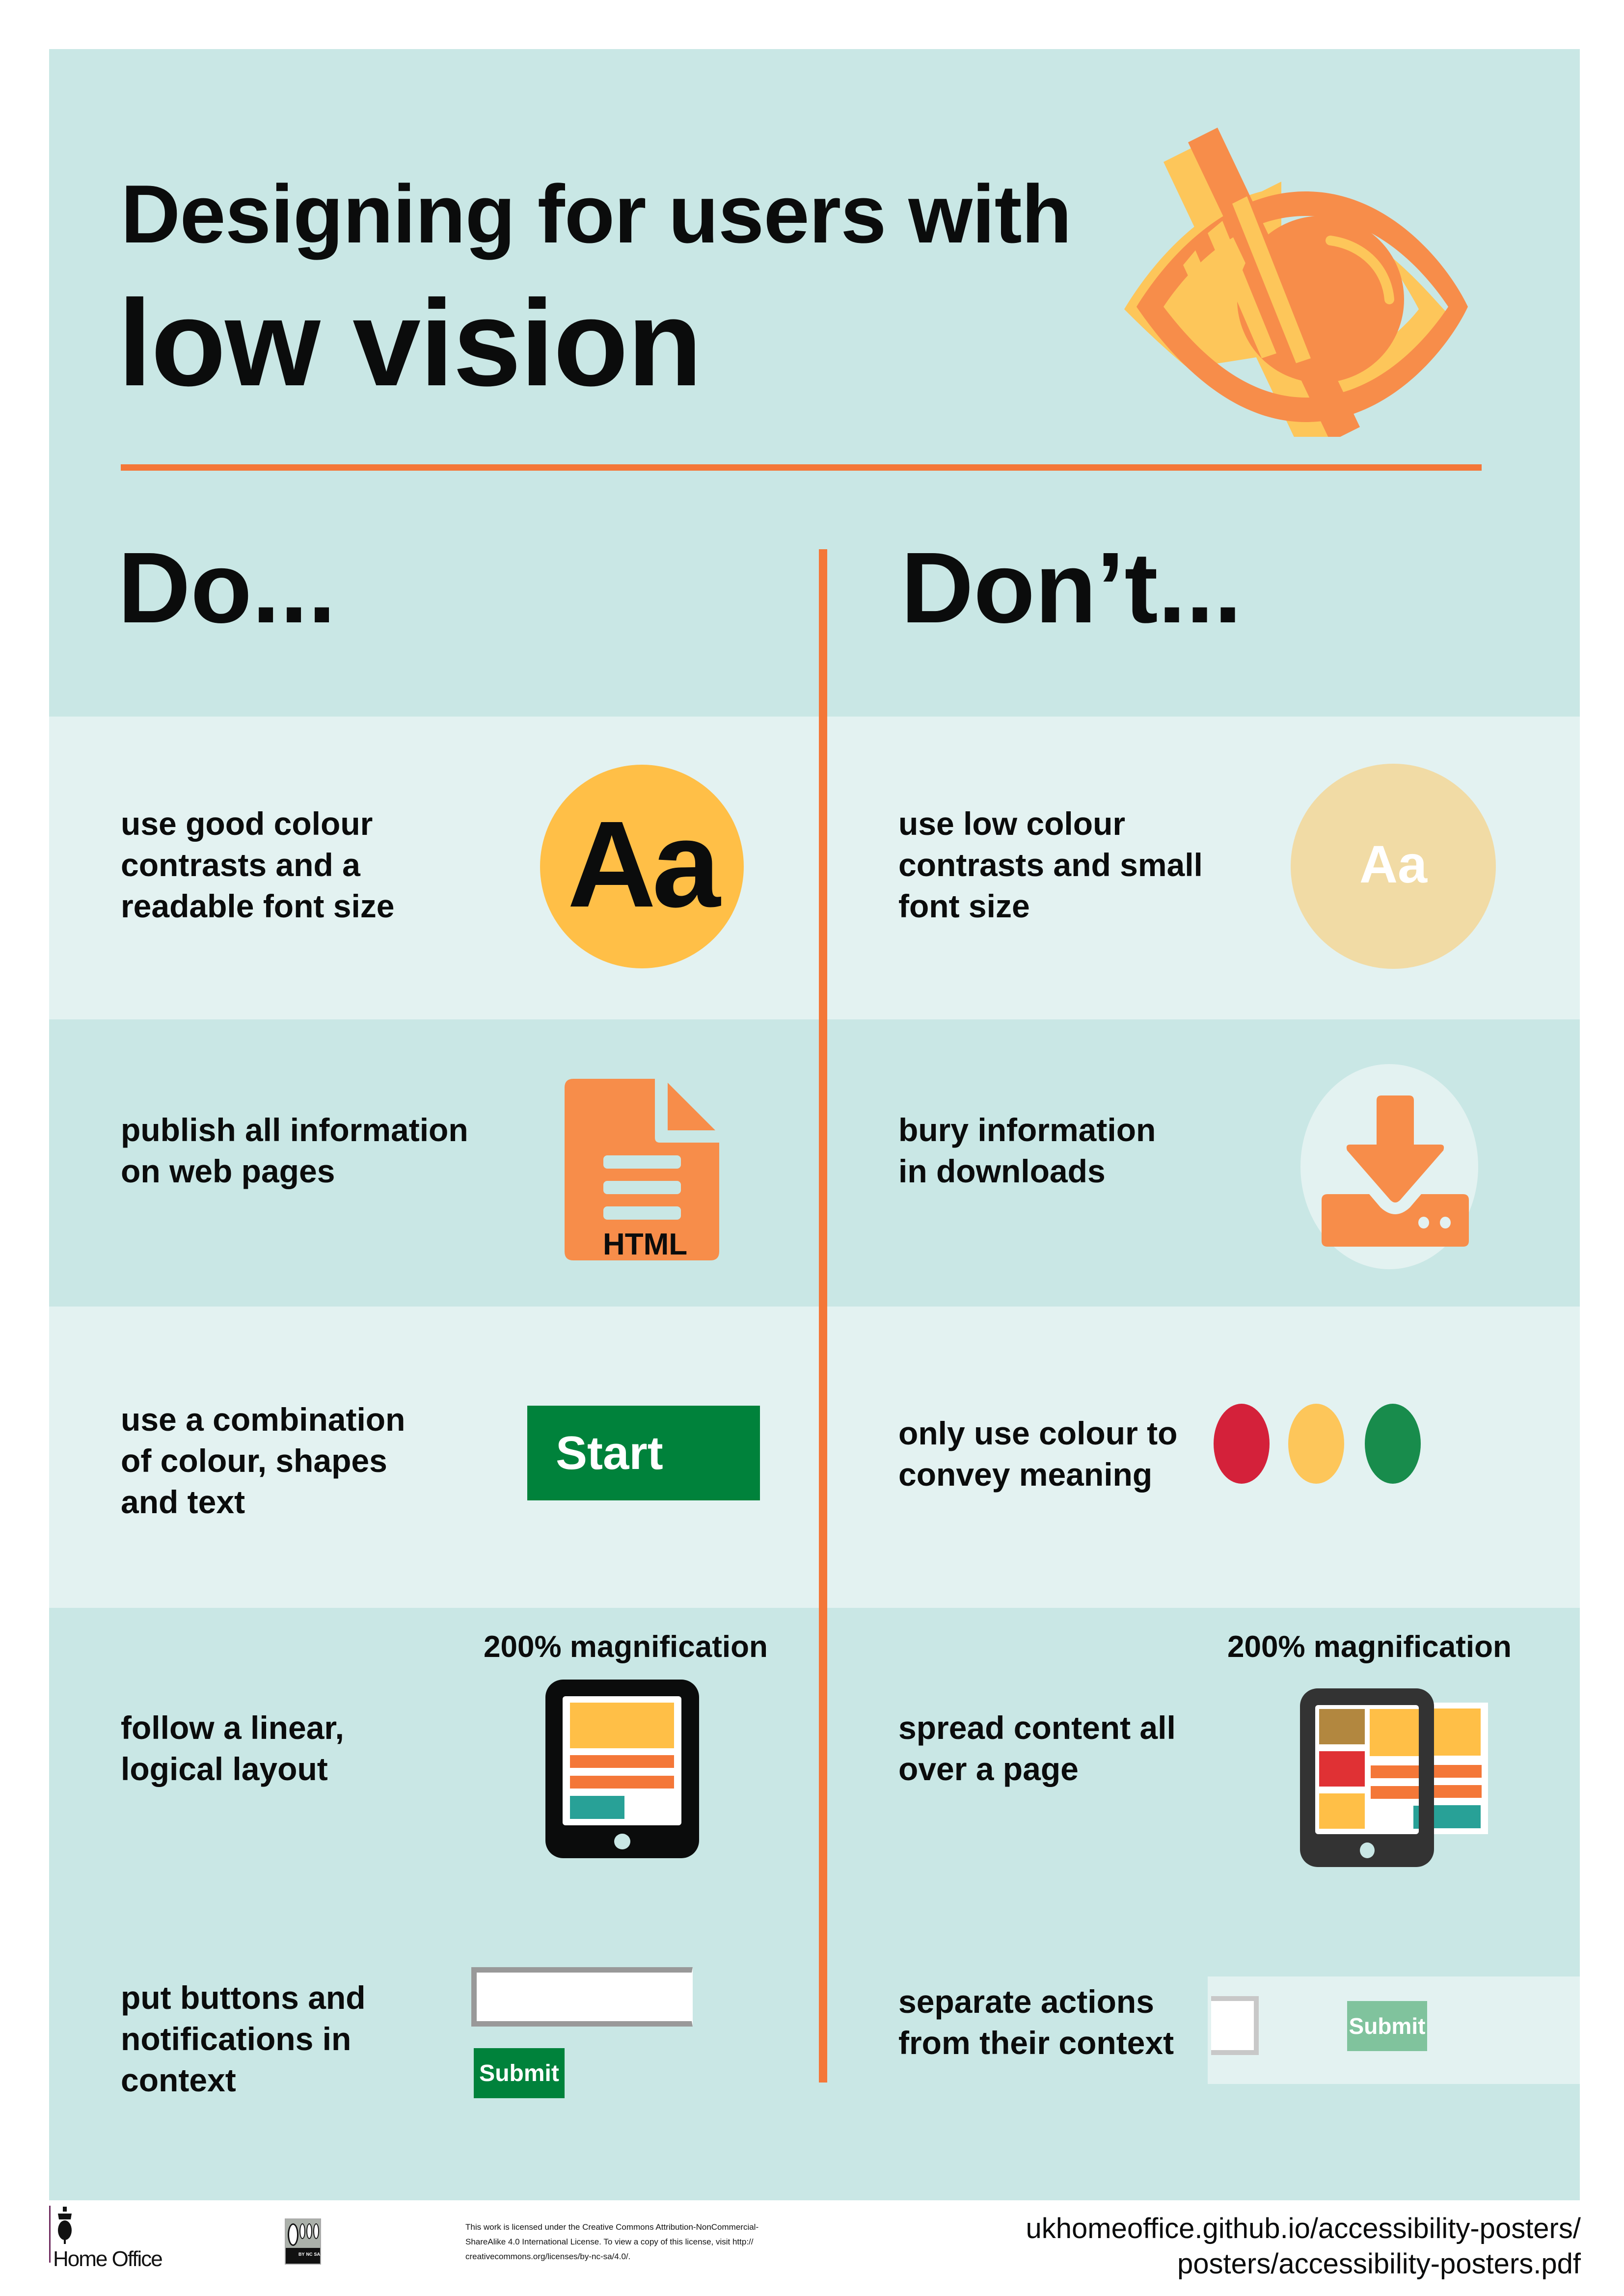 This screenshot has width=1624, height=2296. What do you see at coordinates (1242, 1444) in the screenshot?
I see `red-dot-icon` at bounding box center [1242, 1444].